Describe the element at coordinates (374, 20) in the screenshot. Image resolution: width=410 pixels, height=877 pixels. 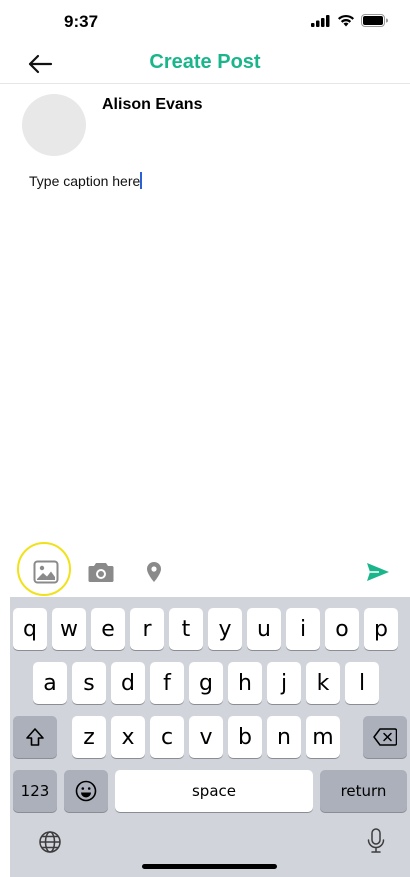
I see `battery-icon` at that location.